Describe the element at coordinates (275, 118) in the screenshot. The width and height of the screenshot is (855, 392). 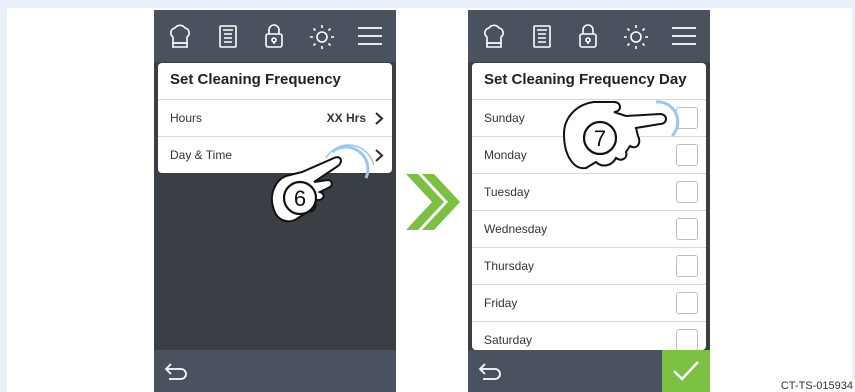
I see `hours-row: Hours XX Hrs` at that location.